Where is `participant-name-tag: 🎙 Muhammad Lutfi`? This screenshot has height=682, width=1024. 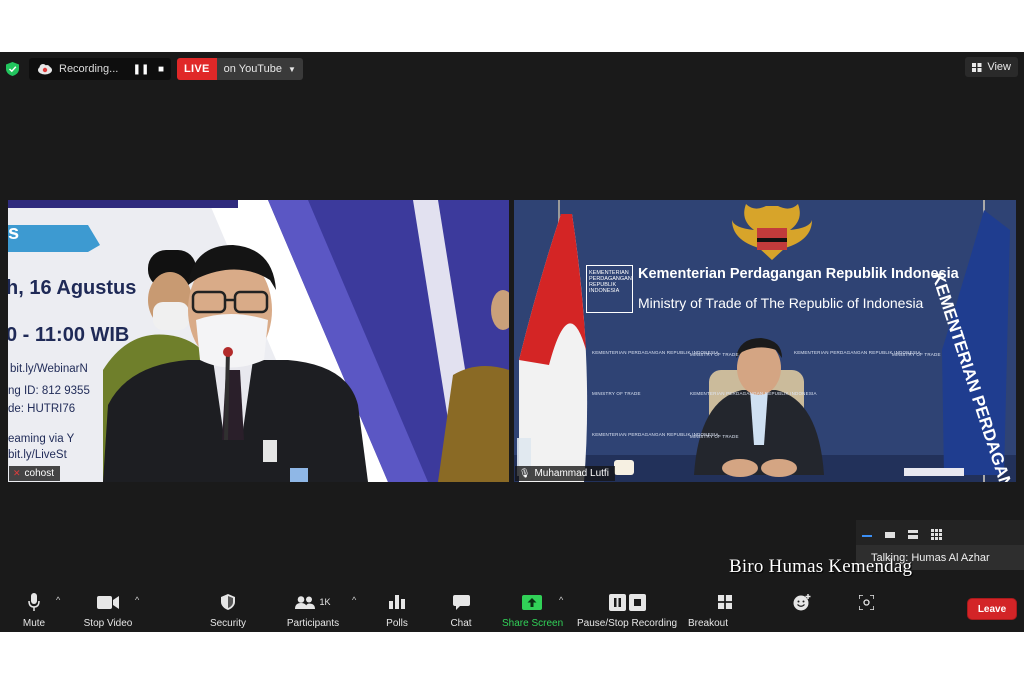
participant-name-tag: 🎙 Muhammad Lutfi is located at coordinates (565, 473).